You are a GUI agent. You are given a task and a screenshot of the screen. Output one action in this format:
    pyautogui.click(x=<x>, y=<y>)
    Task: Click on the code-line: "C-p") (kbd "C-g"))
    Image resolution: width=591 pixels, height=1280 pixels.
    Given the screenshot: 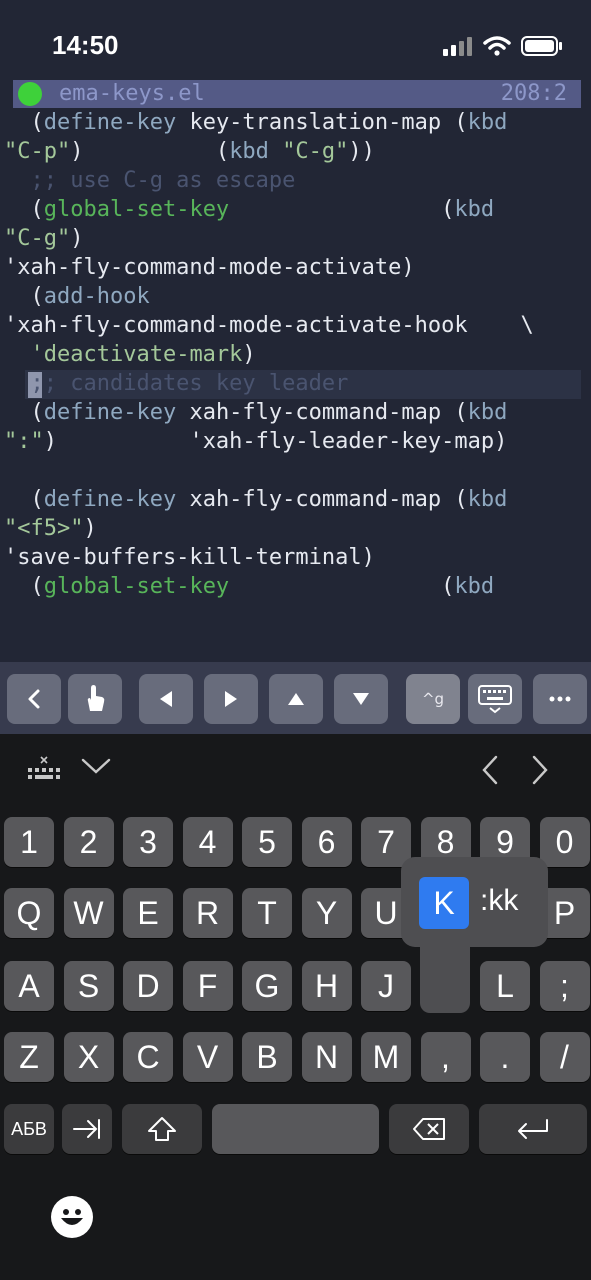 What is the action you would take?
    pyautogui.click(x=189, y=151)
    